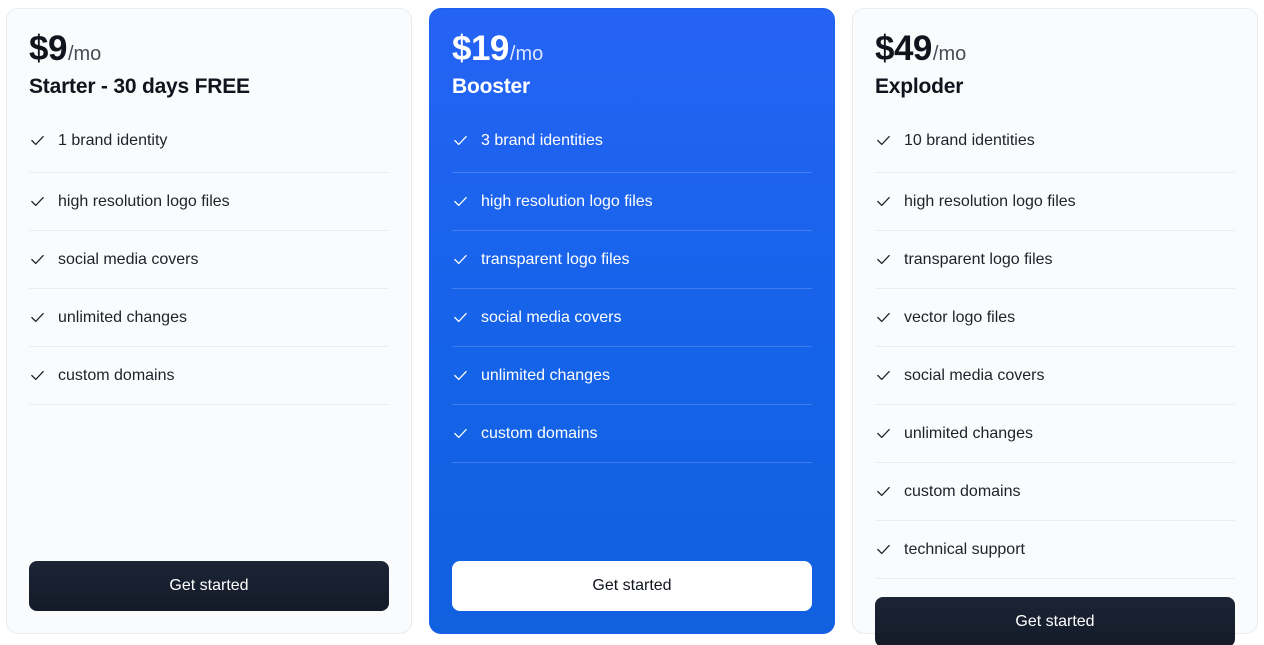  I want to click on price-line: $9/mo, so click(209, 48).